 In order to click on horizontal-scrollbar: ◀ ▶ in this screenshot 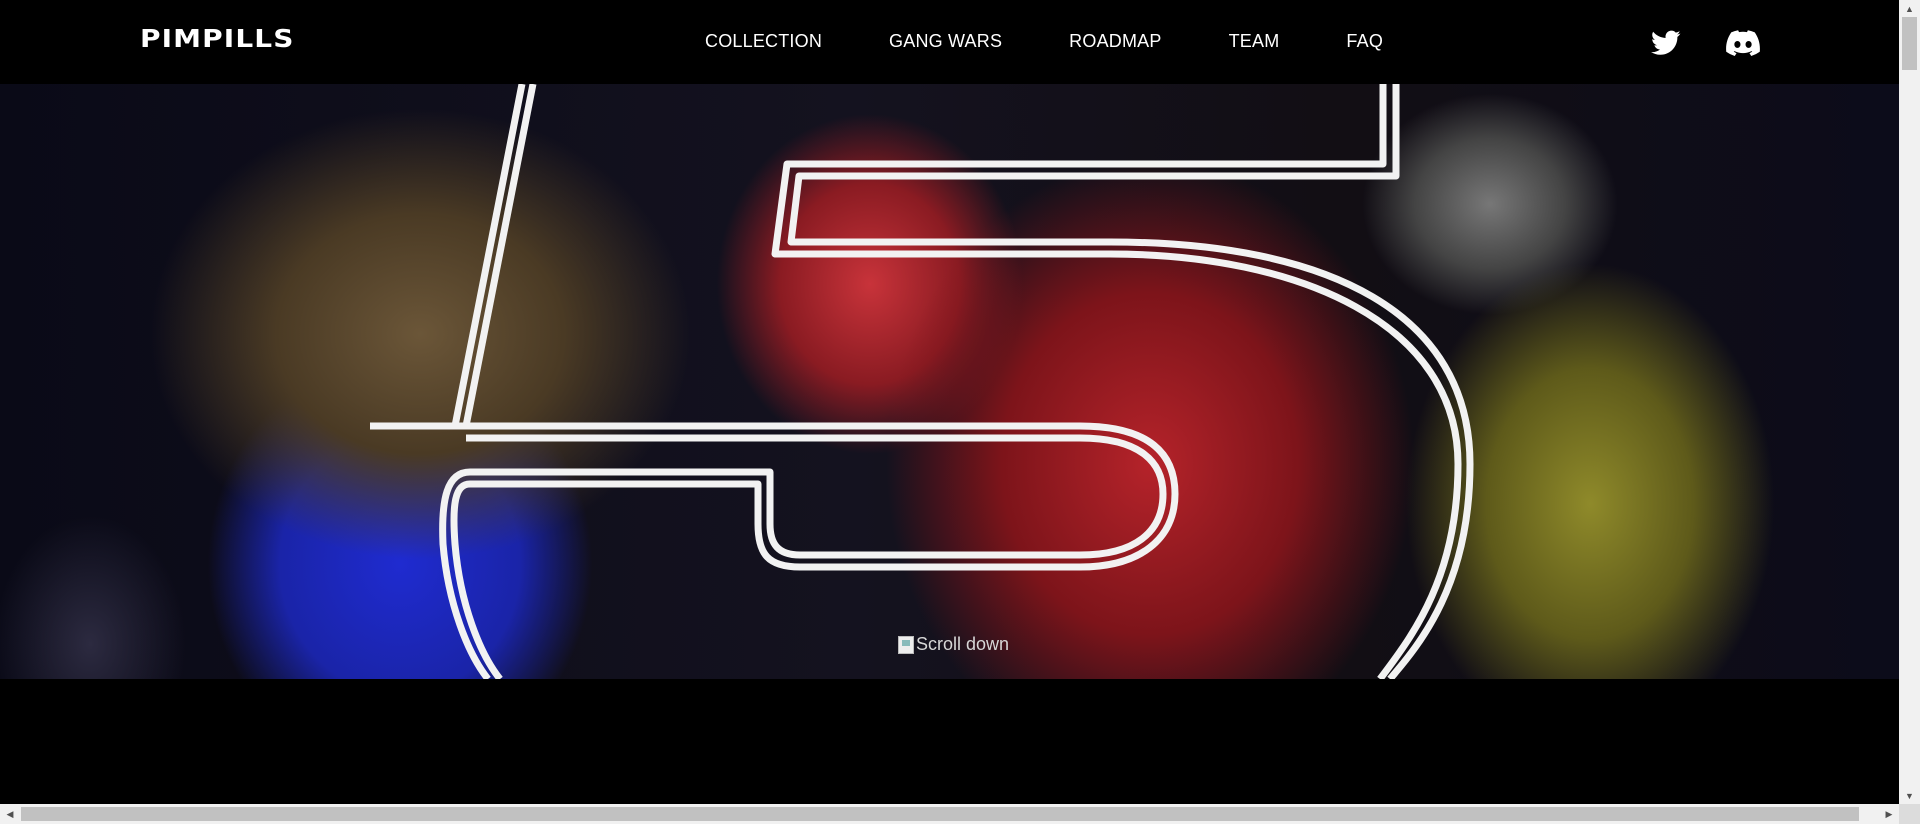, I will do `click(949, 814)`.